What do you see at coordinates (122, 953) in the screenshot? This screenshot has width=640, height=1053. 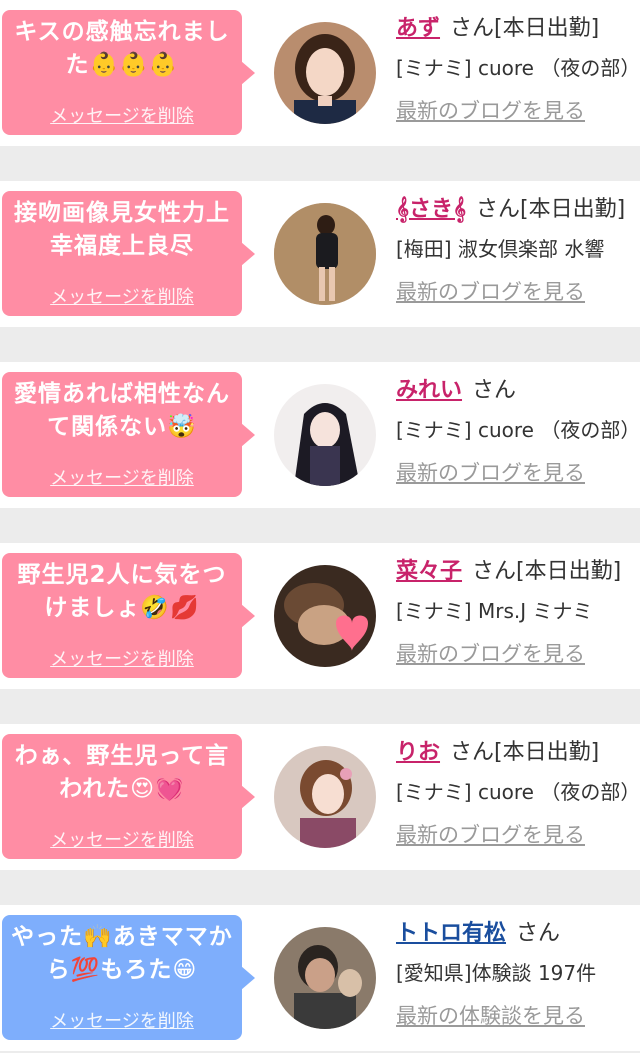 I see `message-text: やった🙌あきママから💯もろた😁` at bounding box center [122, 953].